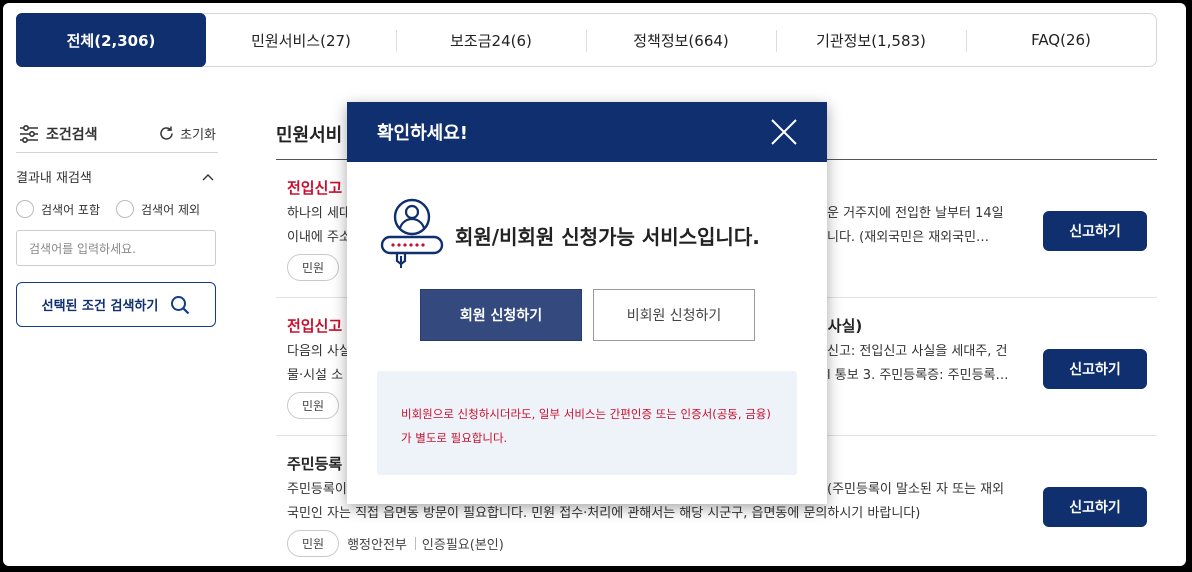  I want to click on result-desc-right: (주민등록이 말소된 자 또는 재외, so click(927, 490).